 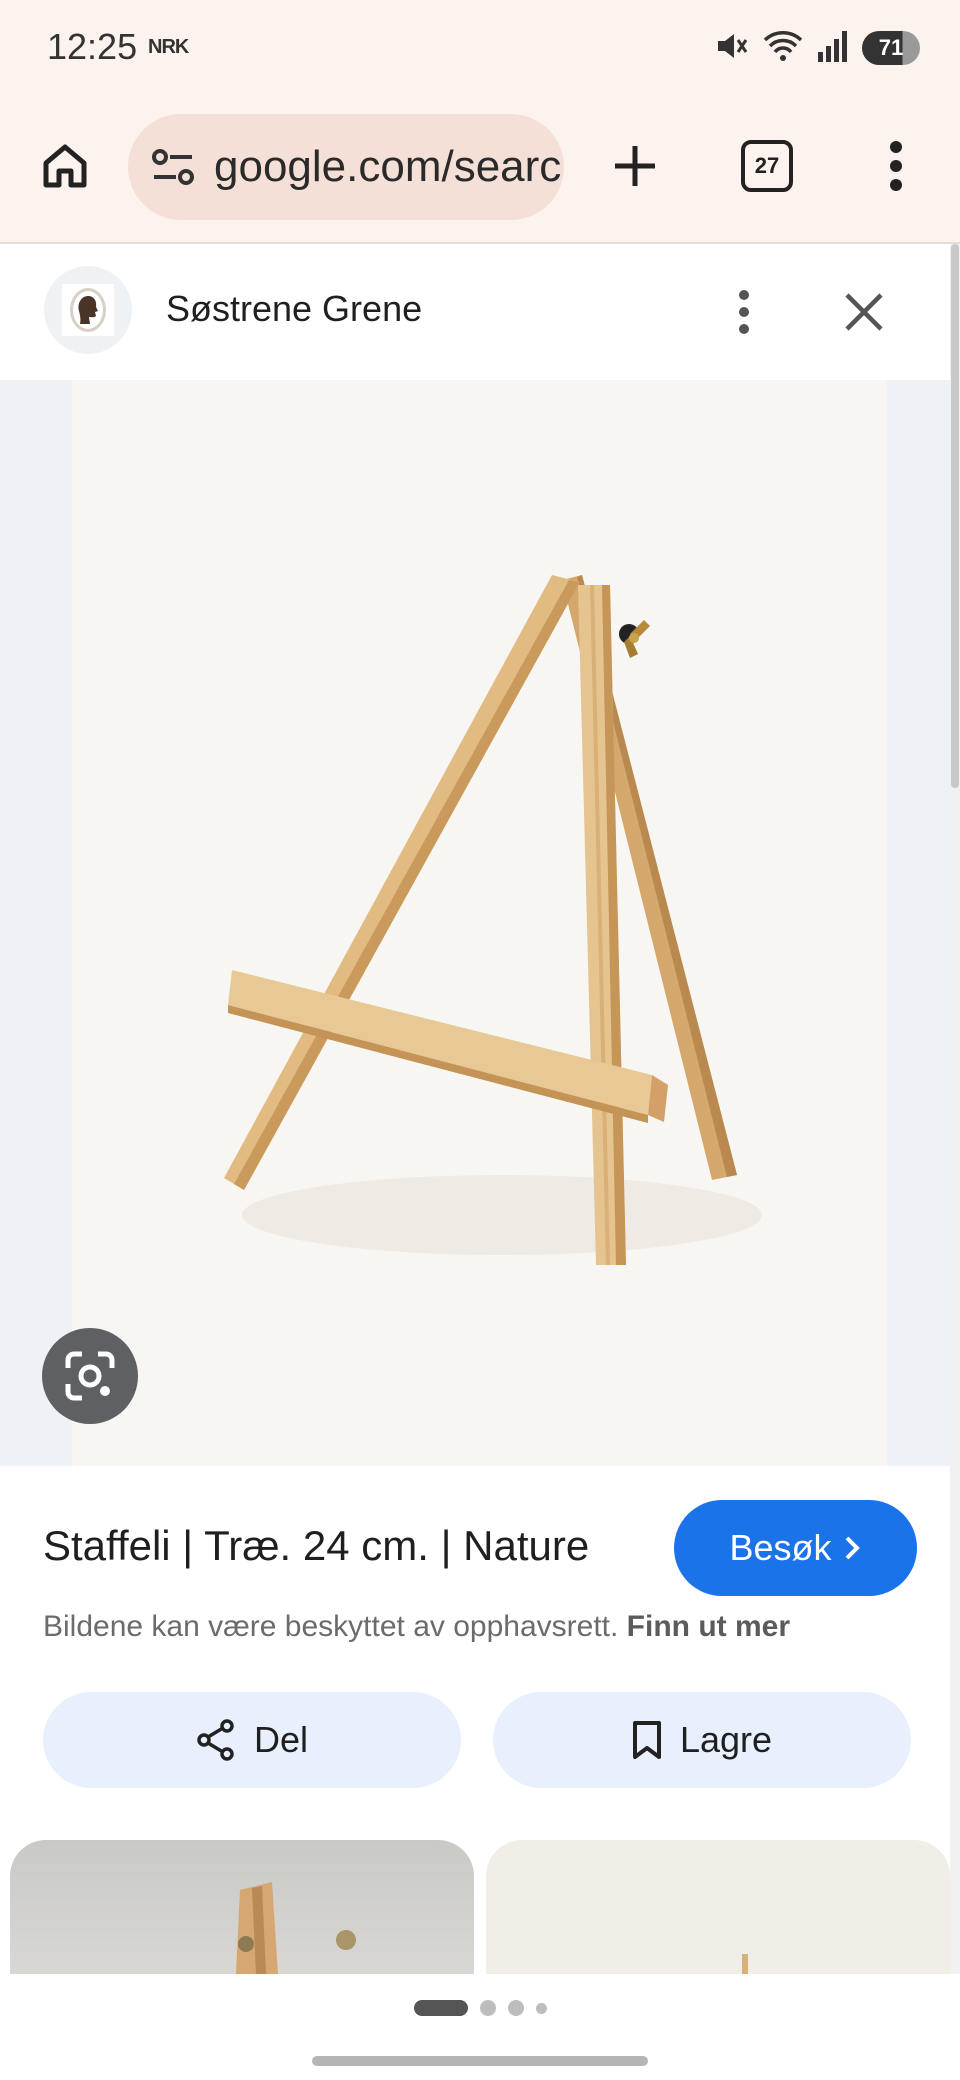 I want to click on gesture-home-indicator, so click(x=480, y=2061).